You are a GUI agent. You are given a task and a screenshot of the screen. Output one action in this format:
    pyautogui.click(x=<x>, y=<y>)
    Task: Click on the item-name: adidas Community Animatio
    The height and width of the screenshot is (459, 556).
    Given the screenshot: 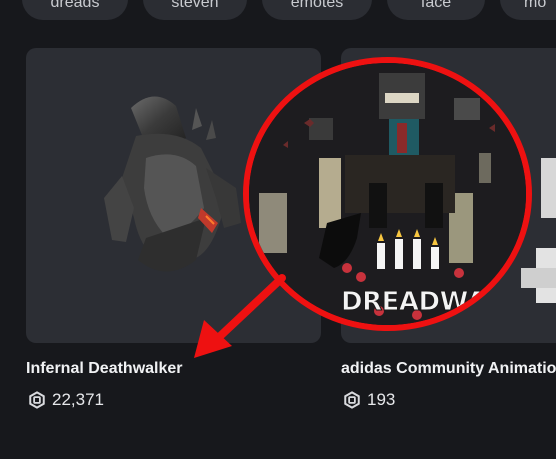 What is the action you would take?
    pyautogui.click(x=448, y=369)
    